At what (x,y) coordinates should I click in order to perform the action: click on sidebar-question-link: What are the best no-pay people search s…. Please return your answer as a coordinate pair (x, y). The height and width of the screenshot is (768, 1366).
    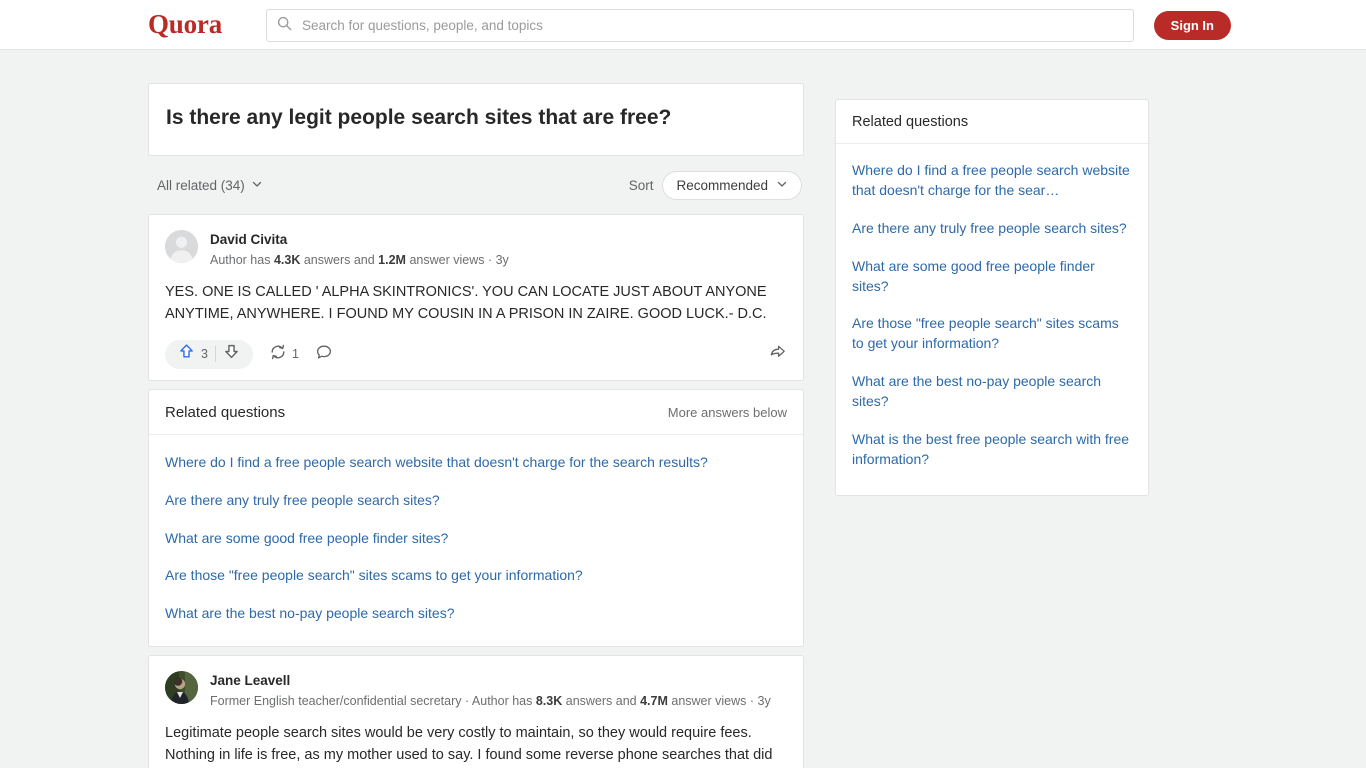
    Looking at the image, I should click on (992, 392).